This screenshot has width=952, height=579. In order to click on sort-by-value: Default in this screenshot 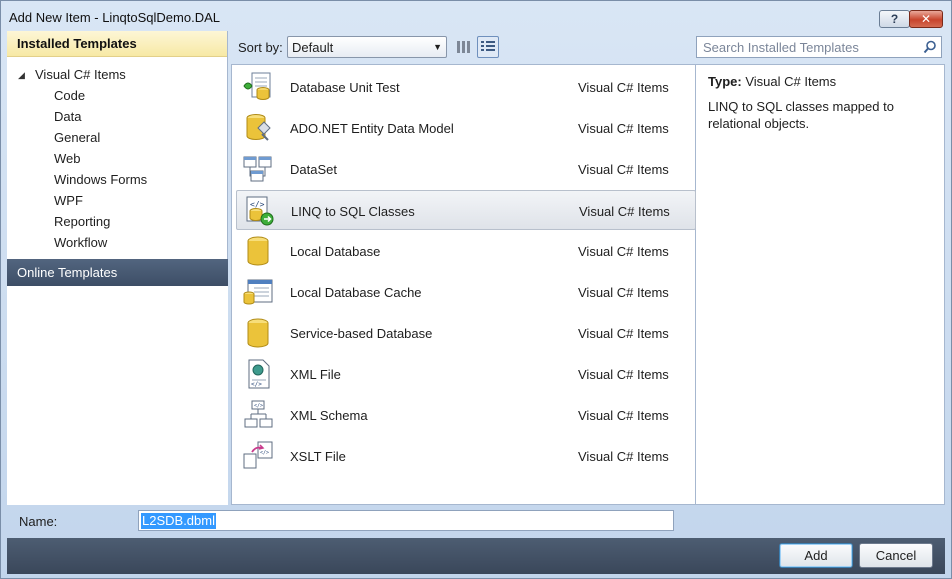, I will do `click(313, 47)`.